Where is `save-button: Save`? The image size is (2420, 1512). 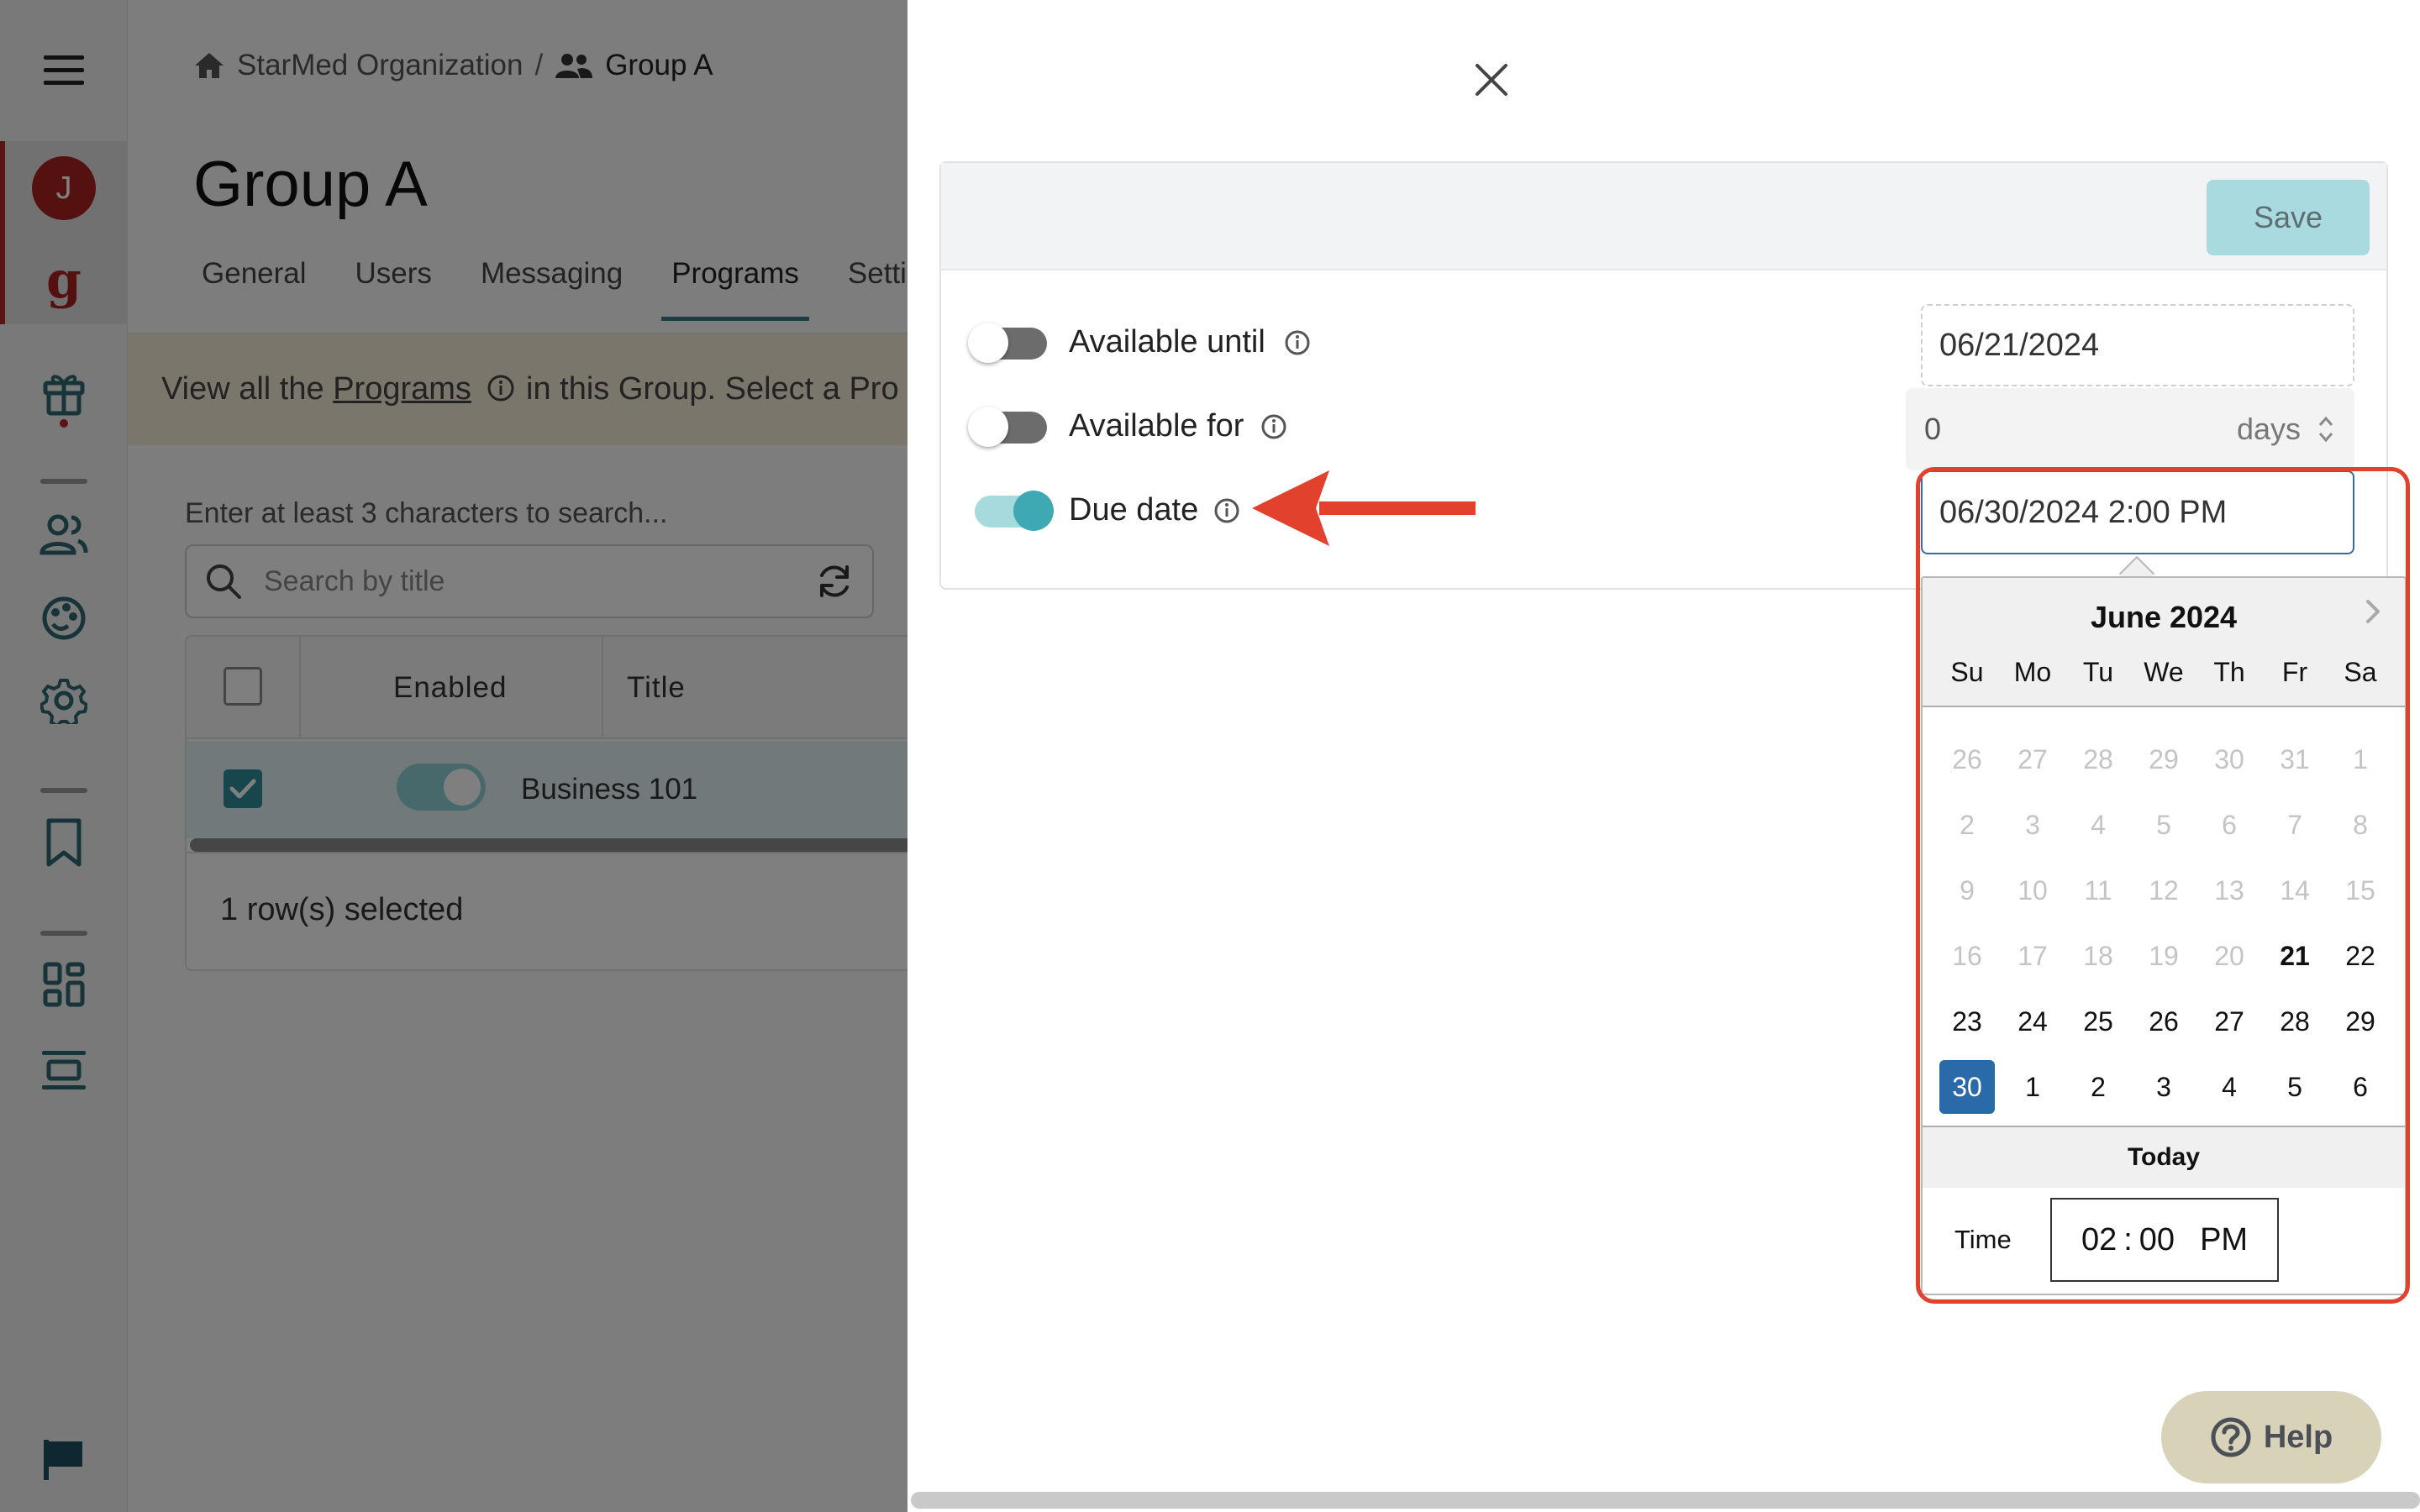
save-button: Save is located at coordinates (2288, 217).